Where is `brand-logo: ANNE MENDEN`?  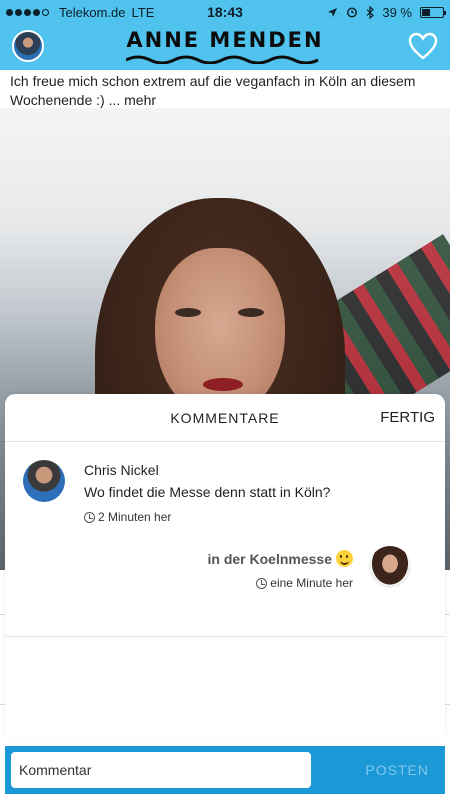
brand-logo: ANNE MENDEN is located at coordinates (225, 47).